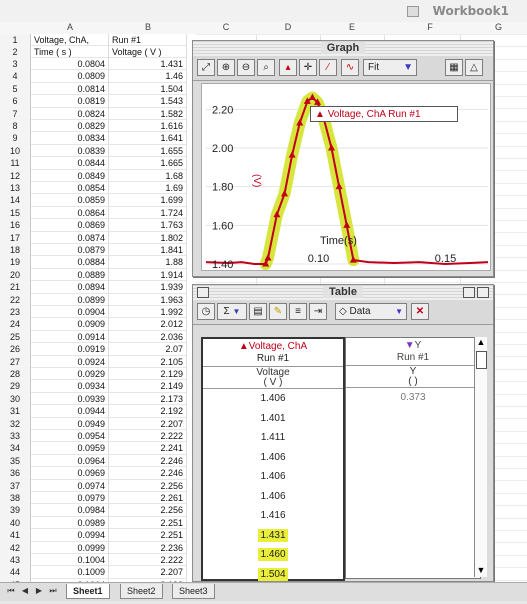  I want to click on time-cell: 0.1004, so click(70, 560).